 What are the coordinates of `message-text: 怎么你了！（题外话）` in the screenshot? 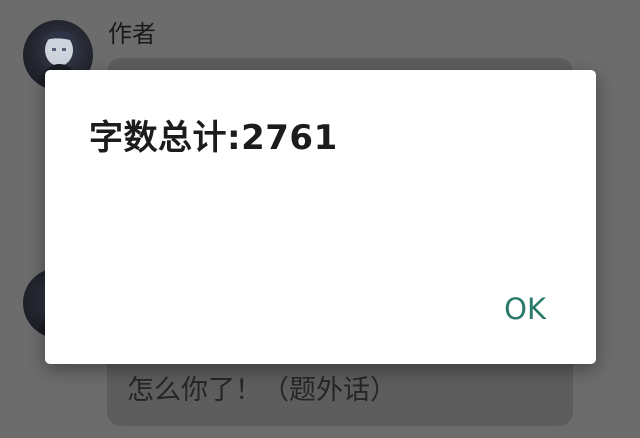 It's located at (262, 390).